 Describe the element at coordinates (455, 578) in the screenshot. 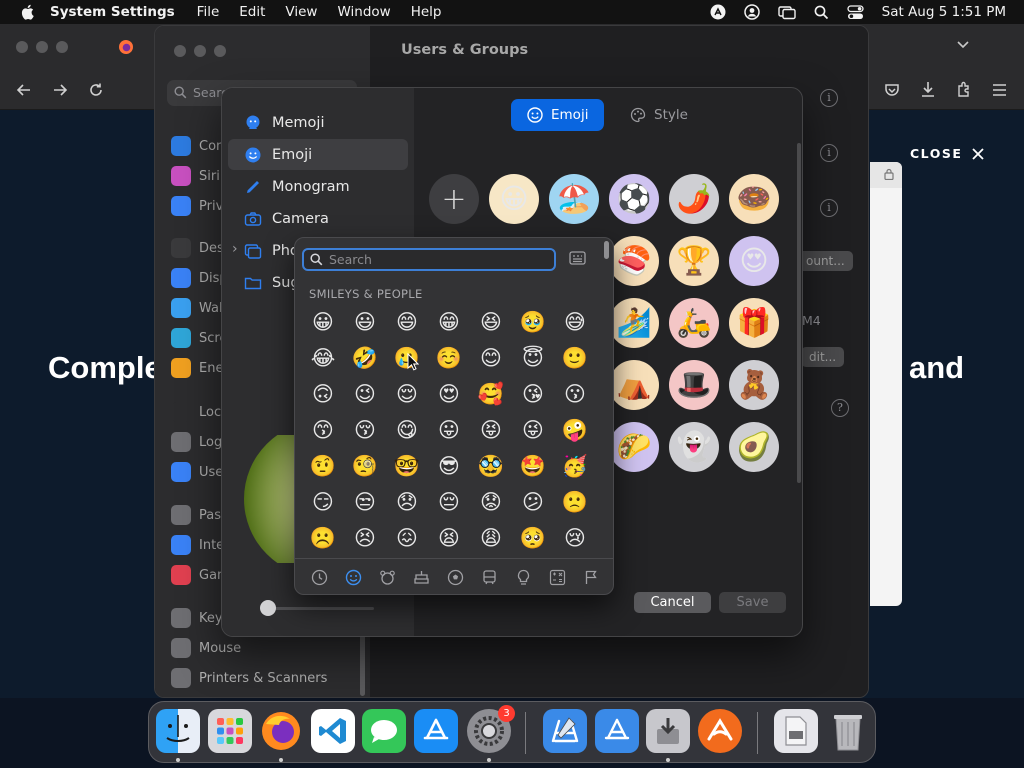

I see `activity-icon` at that location.